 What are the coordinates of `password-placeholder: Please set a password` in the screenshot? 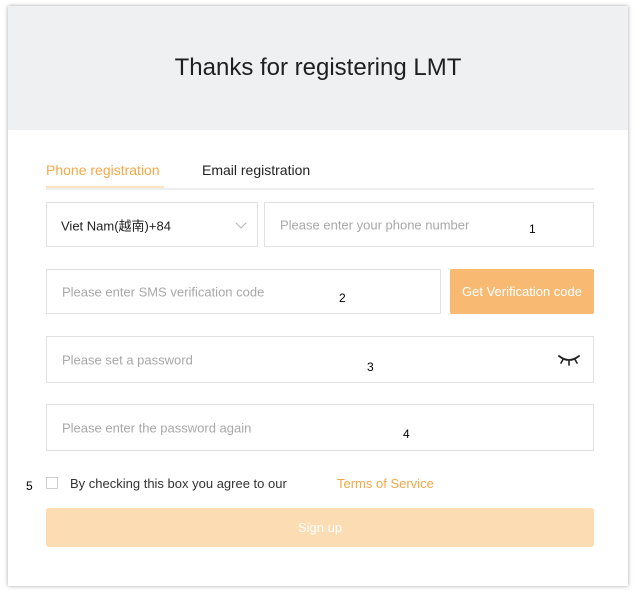 It's located at (127, 359).